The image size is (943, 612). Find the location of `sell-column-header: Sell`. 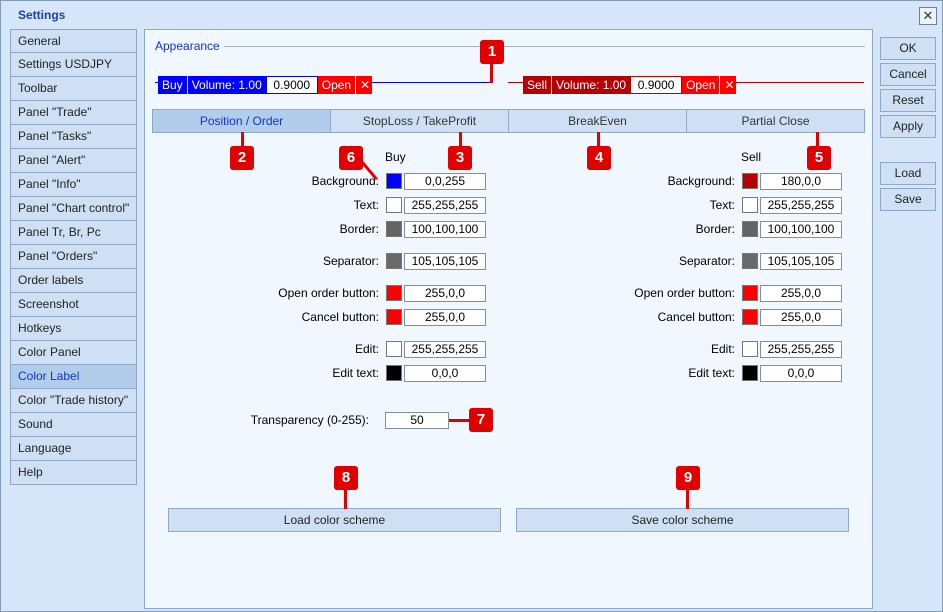

sell-column-header: Sell is located at coordinates (751, 157).